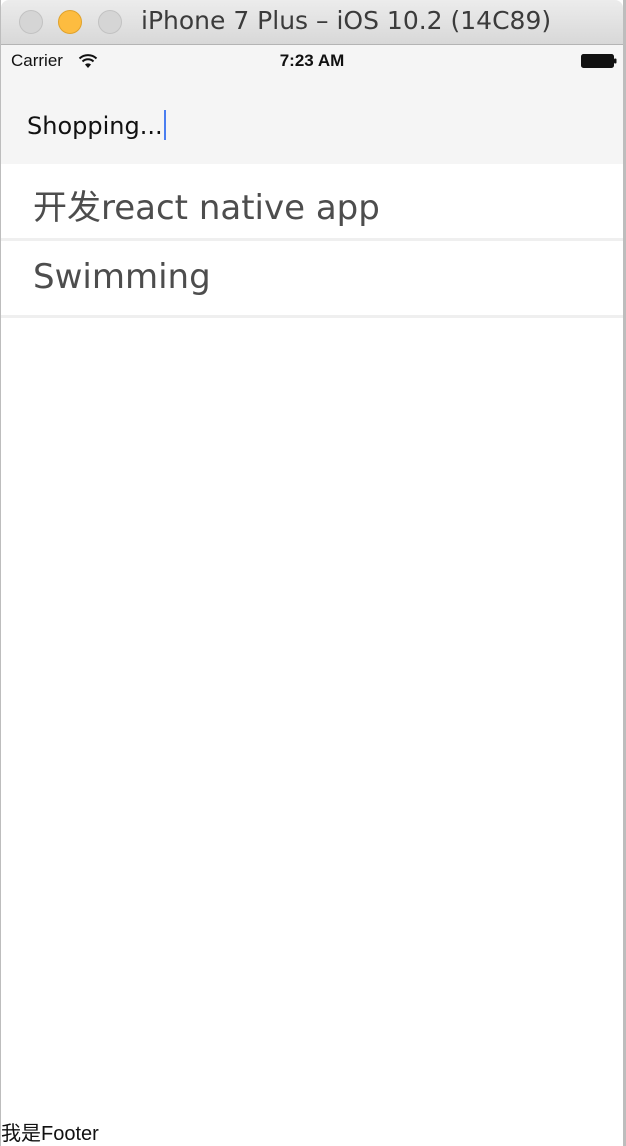  What do you see at coordinates (122, 277) in the screenshot?
I see `todo-item-label: Swimming` at bounding box center [122, 277].